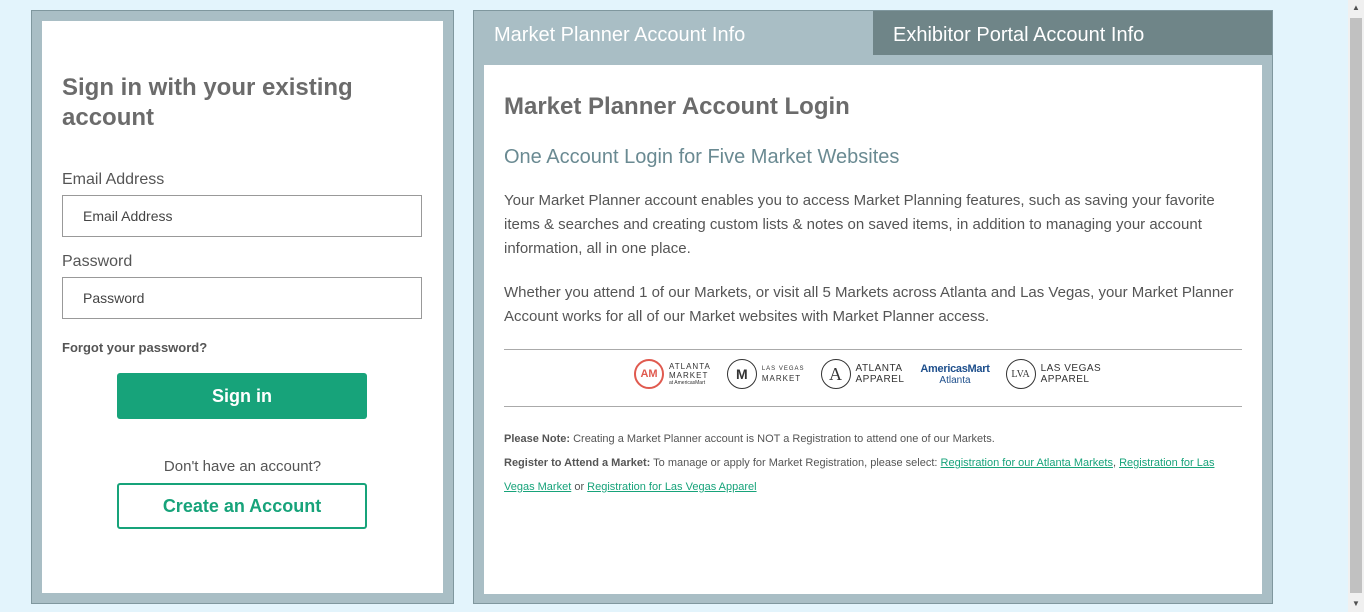 This screenshot has width=1364, height=612. What do you see at coordinates (783, 369) in the screenshot?
I see `las-vegas-market-line1: LAS VEGAS` at bounding box center [783, 369].